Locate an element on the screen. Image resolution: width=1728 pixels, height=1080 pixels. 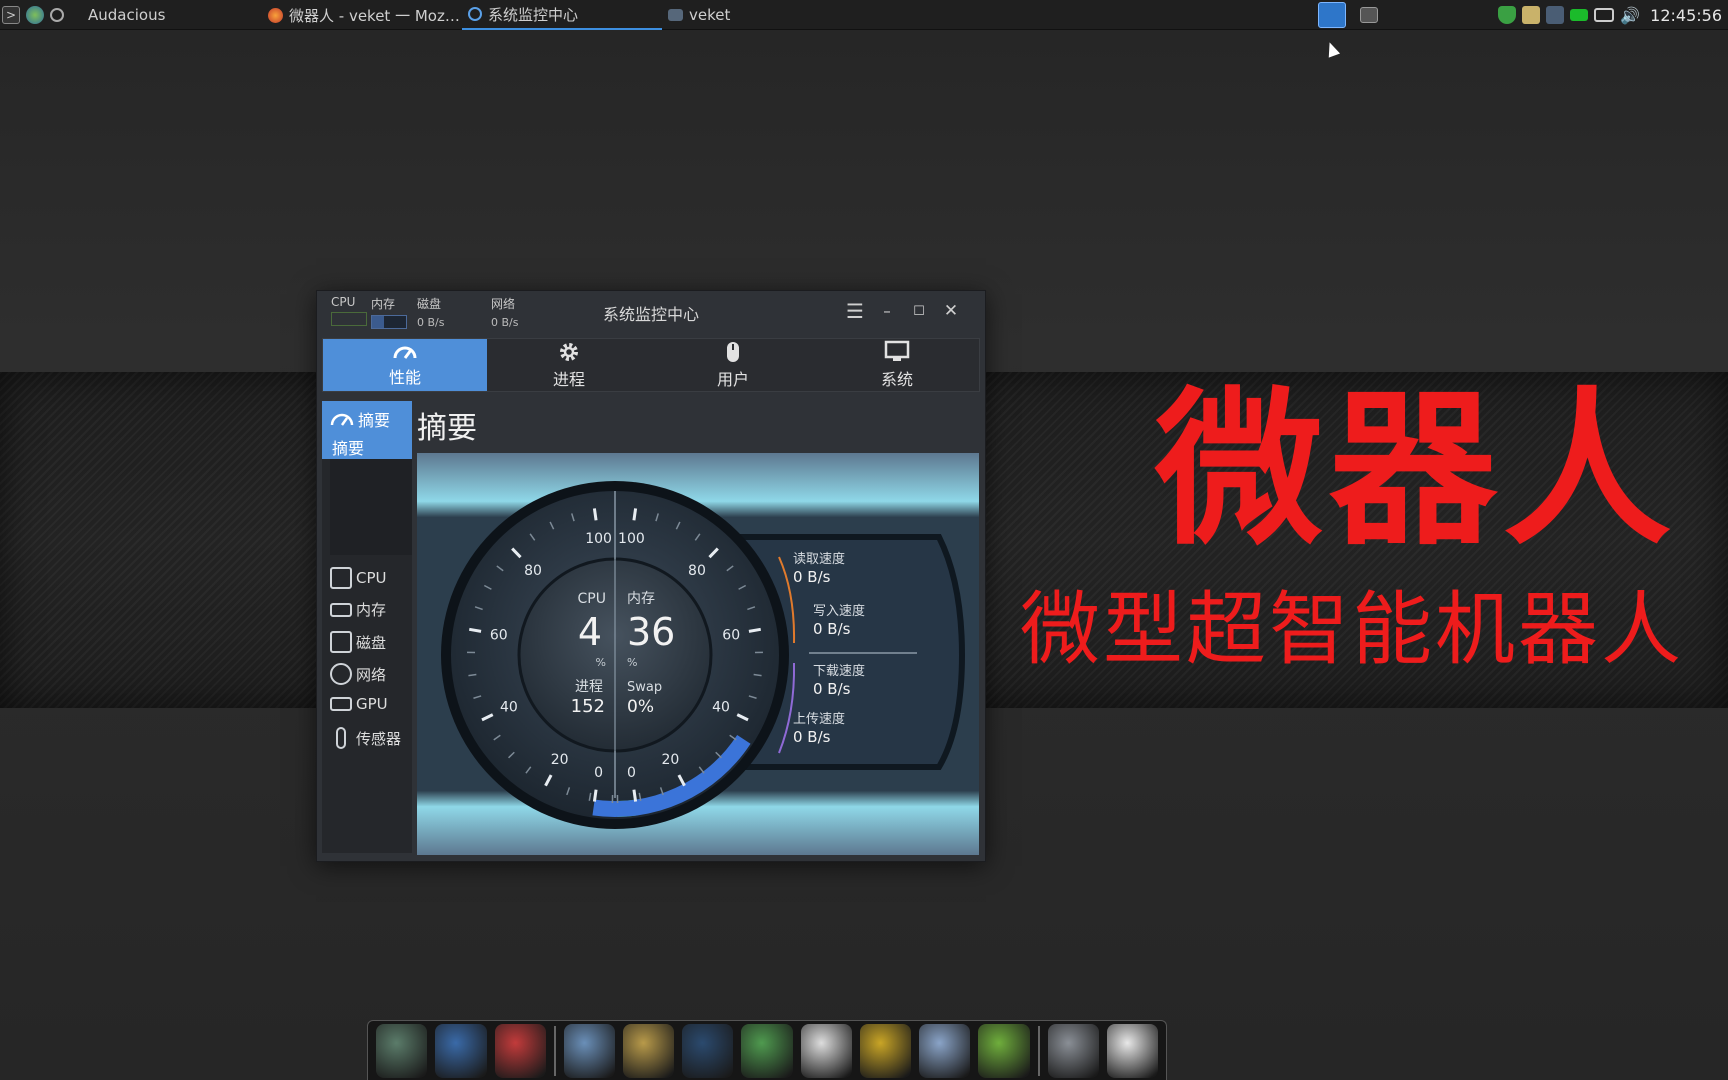
left-dial-tick-label: 0 is located at coordinates (631, 773).